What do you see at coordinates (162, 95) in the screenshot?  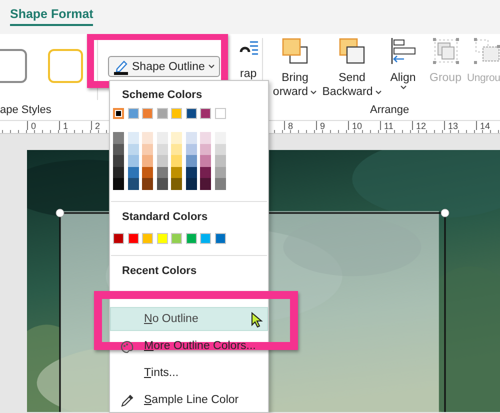 I see `section-heading: Scheme Colors` at bounding box center [162, 95].